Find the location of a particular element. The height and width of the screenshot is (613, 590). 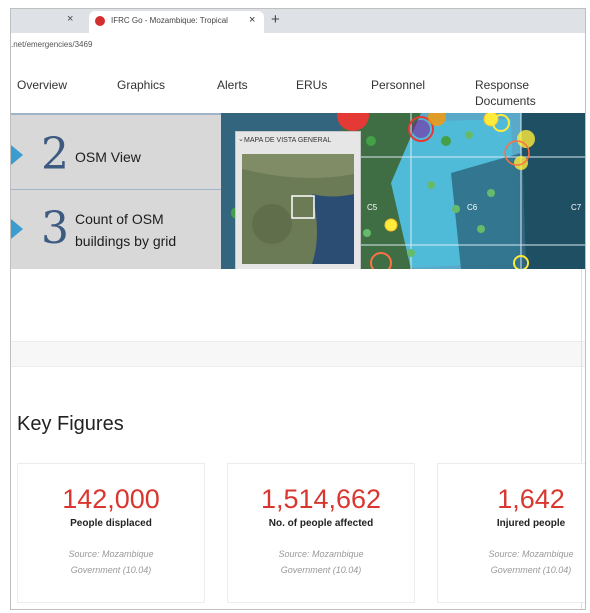

step-label-line1: Count of OSM is located at coordinates (119, 219).